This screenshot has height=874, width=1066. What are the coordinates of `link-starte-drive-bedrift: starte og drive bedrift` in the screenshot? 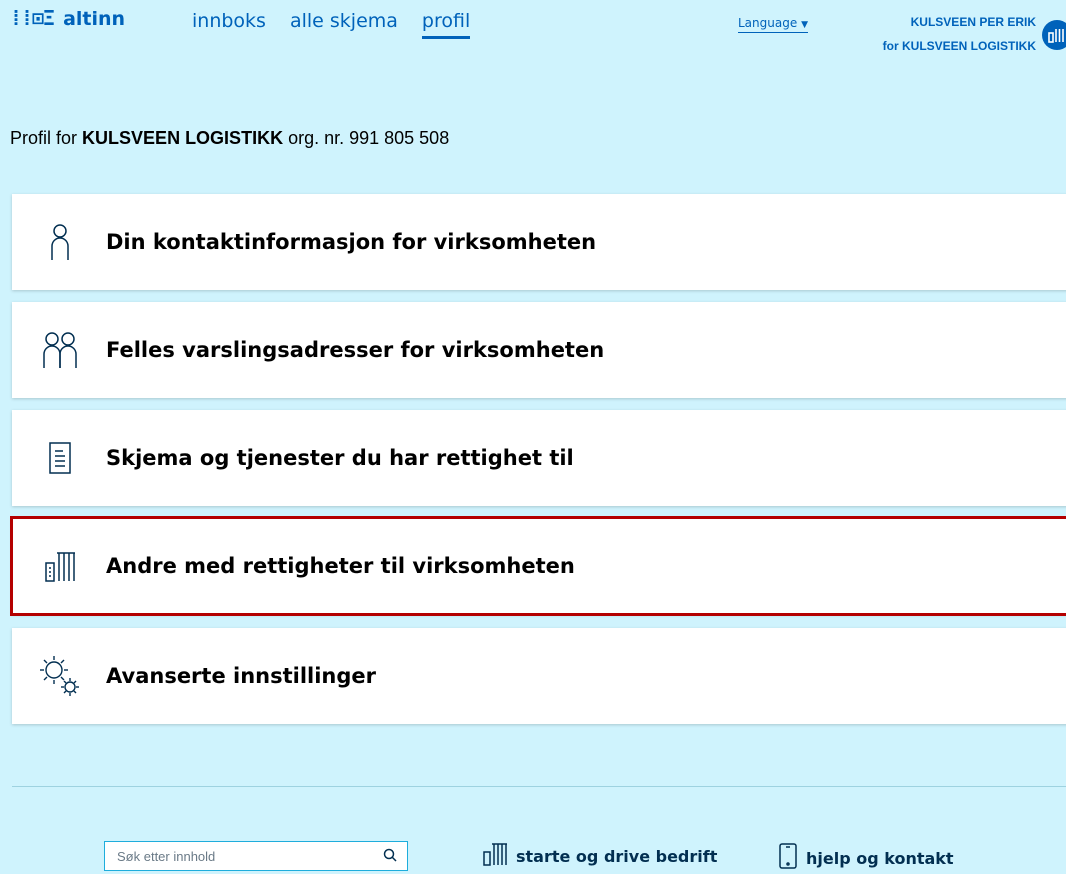 It's located at (599, 856).